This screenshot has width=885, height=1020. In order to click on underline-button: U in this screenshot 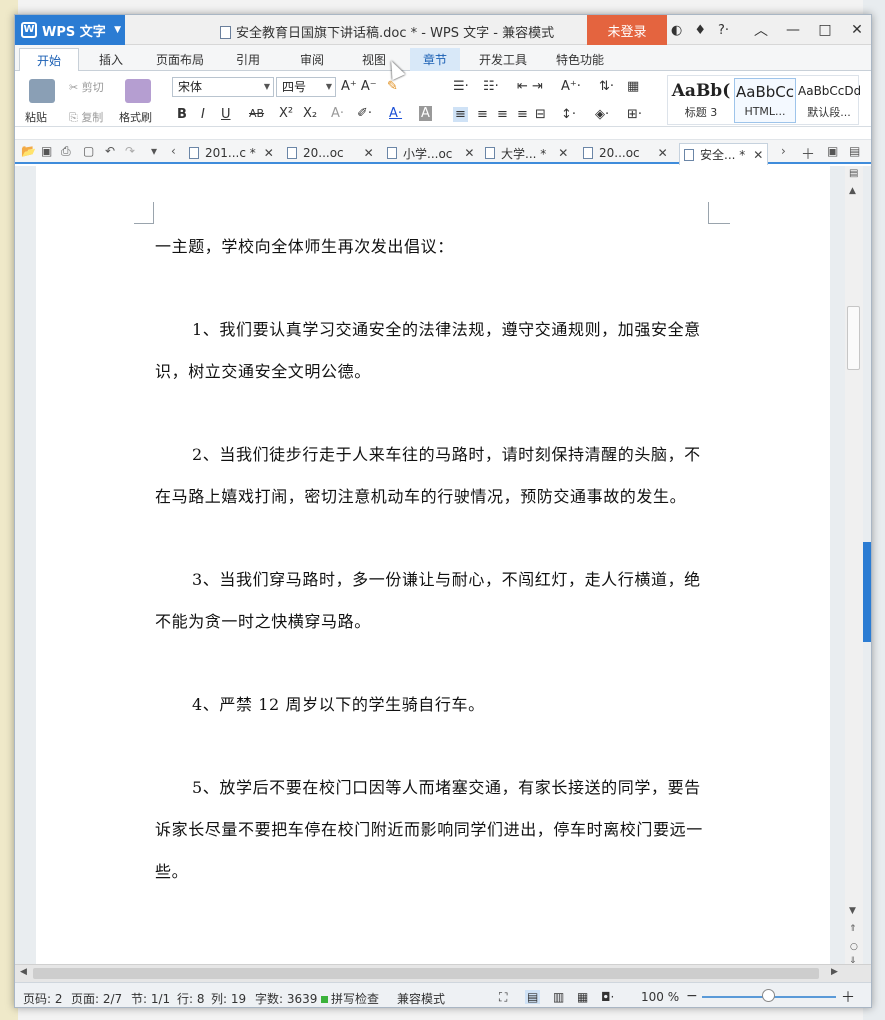, I will do `click(226, 114)`.